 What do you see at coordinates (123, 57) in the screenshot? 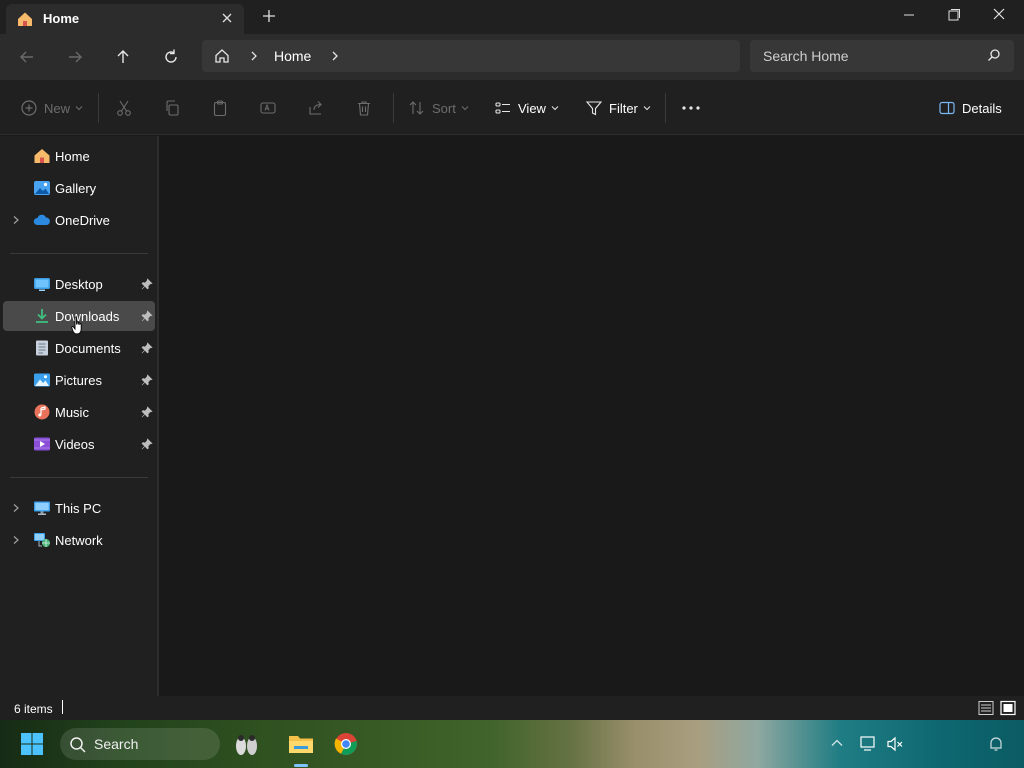
I see `up-button` at bounding box center [123, 57].